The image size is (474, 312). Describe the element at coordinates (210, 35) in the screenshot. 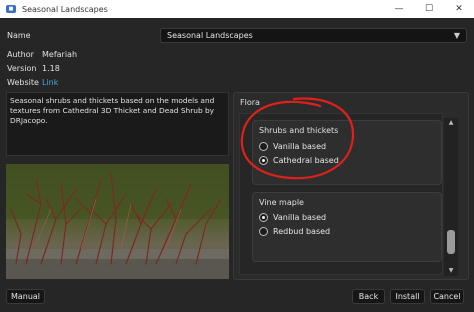

I see `name-dropdown-value: Seasonal Landscapes` at that location.